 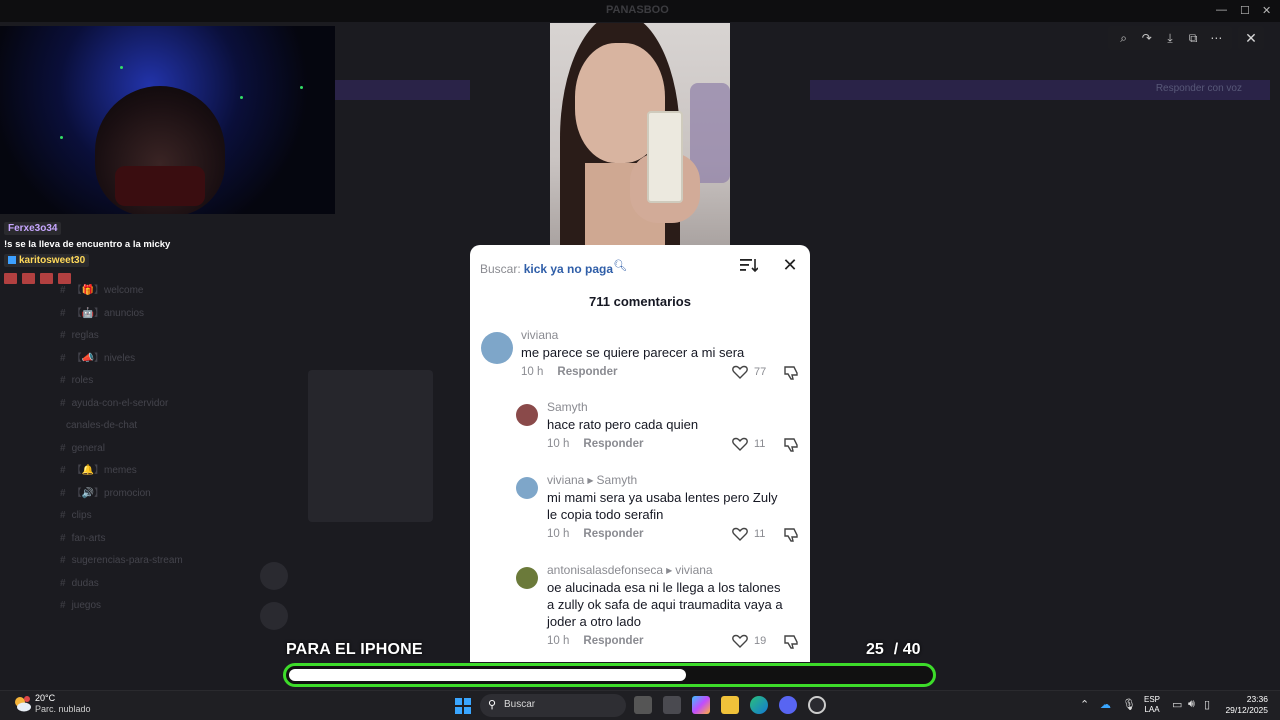 I want to click on task-view-icon, so click(x=643, y=705).